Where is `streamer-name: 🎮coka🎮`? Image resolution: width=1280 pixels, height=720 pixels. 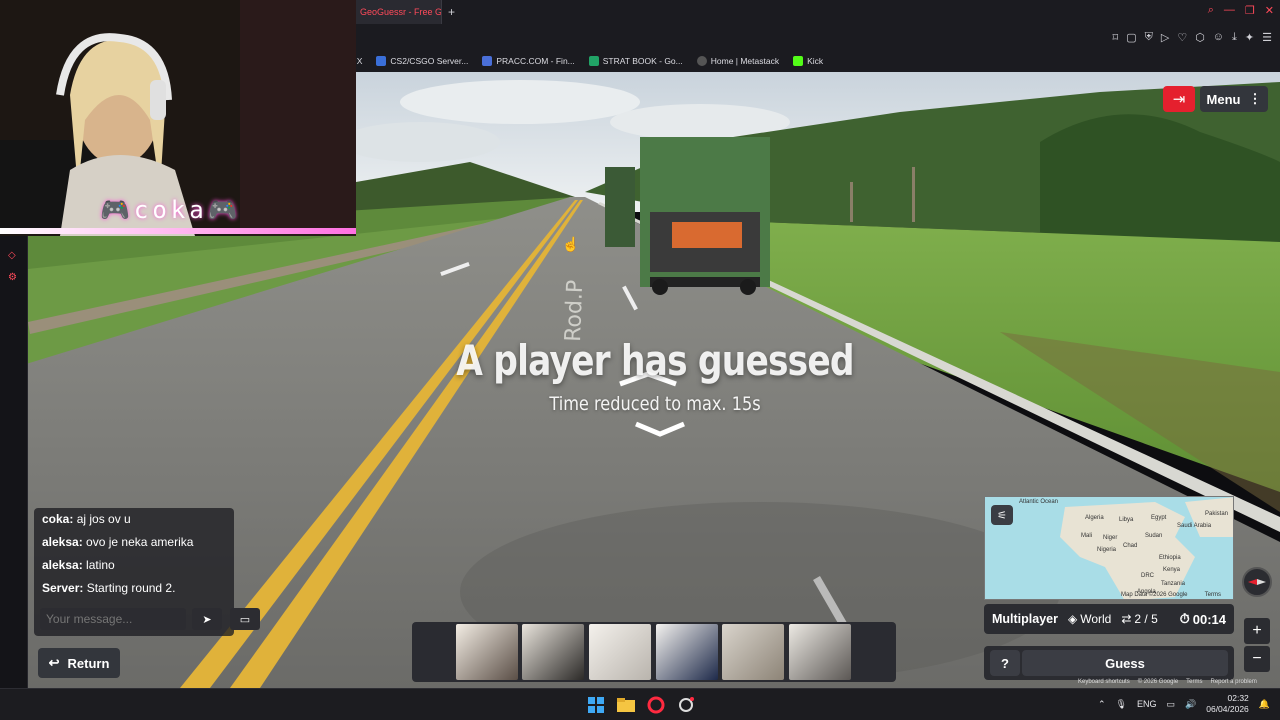
streamer-name: 🎮coka🎮 is located at coordinates (171, 210).